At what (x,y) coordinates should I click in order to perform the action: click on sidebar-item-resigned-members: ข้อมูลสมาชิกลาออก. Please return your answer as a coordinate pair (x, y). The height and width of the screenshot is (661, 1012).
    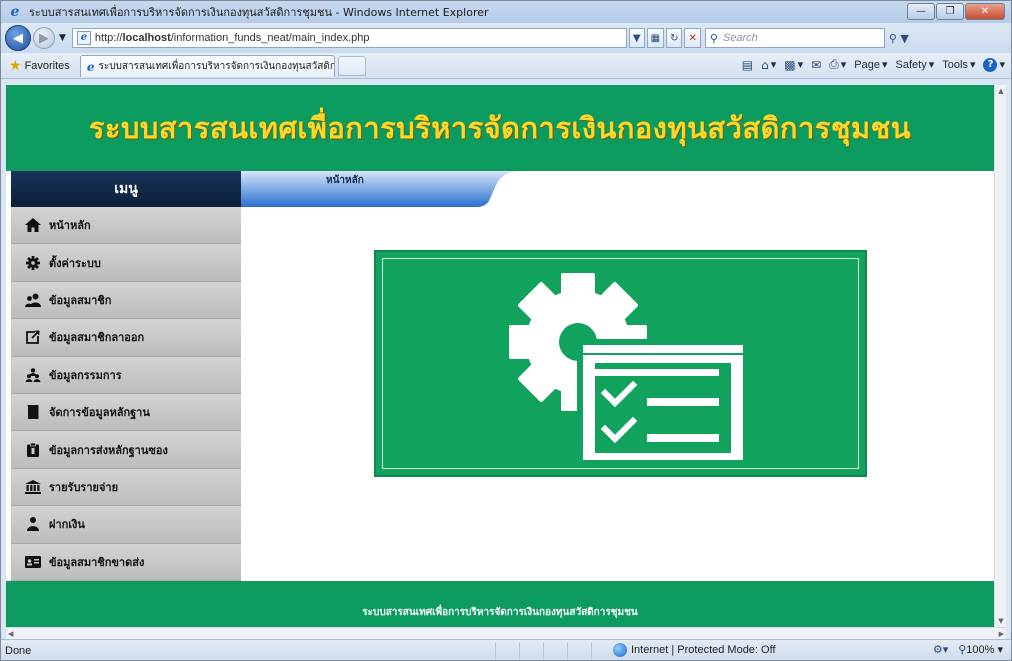
    Looking at the image, I should click on (126, 338).